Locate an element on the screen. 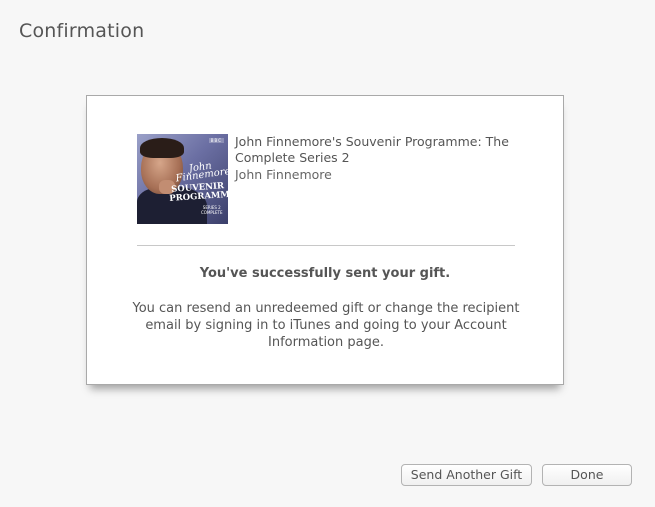  send-another-gift-button: Send Another Gift is located at coordinates (466, 475).